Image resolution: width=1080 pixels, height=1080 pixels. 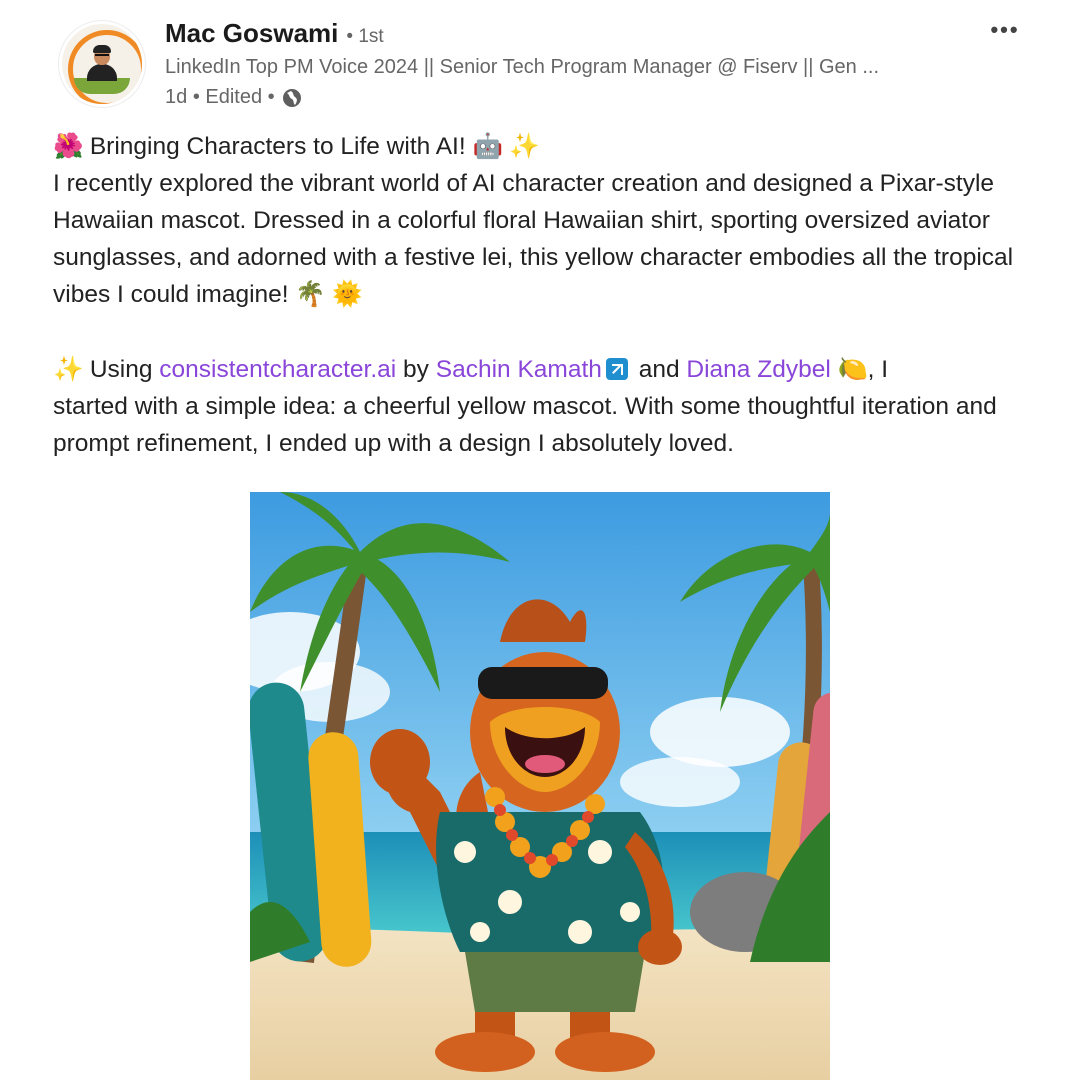 I want to click on diana-zdybel-mention: Diana Zdybel, so click(x=758, y=369).